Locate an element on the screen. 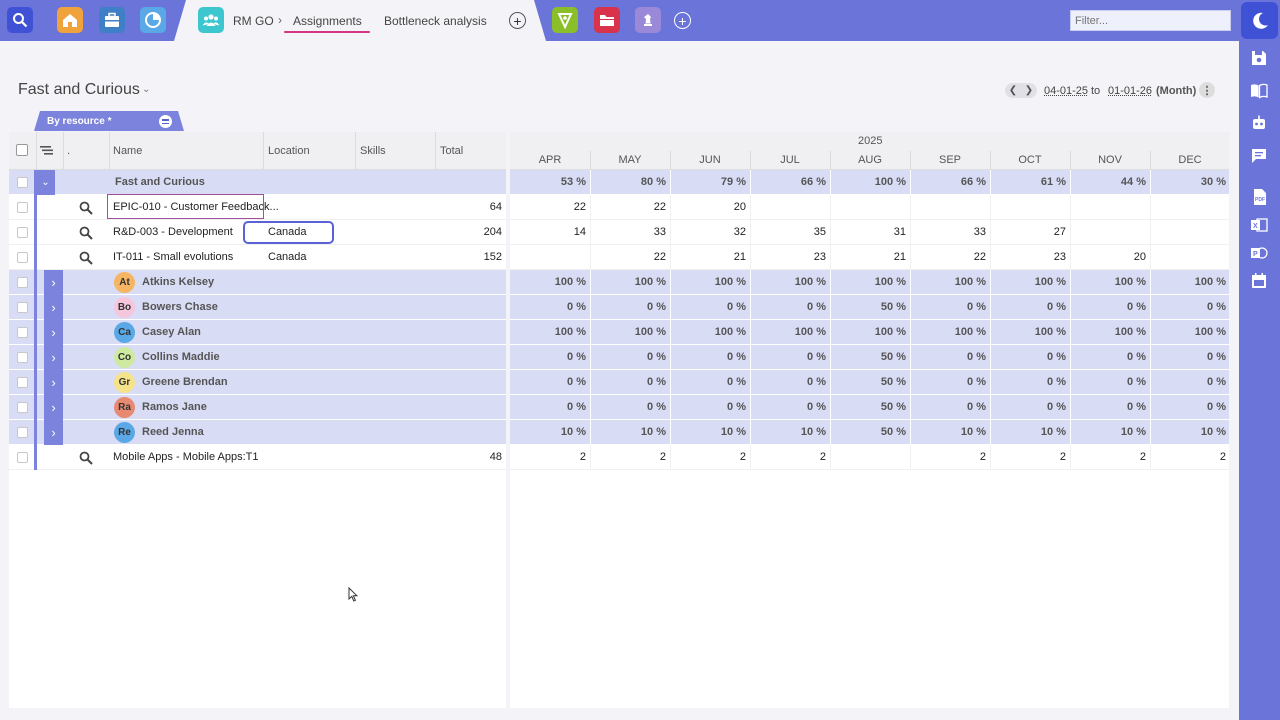 The image size is (1280, 720). date-to: 01-01-26 is located at coordinates (1130, 91).